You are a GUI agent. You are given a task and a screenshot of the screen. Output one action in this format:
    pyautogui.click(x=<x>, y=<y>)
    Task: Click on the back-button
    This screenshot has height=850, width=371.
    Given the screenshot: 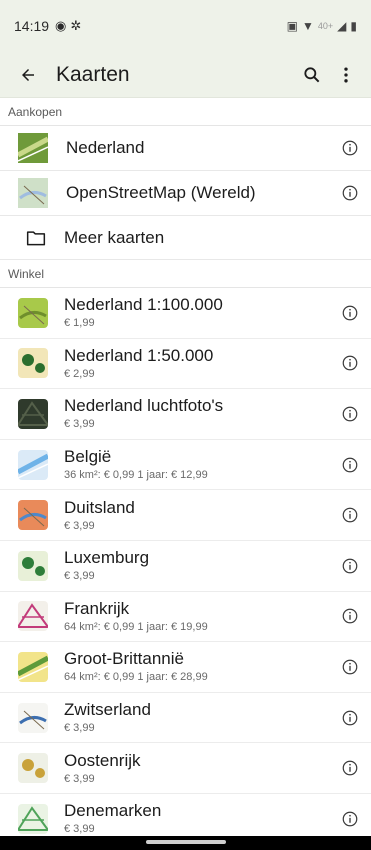 What is the action you would take?
    pyautogui.click(x=28, y=75)
    